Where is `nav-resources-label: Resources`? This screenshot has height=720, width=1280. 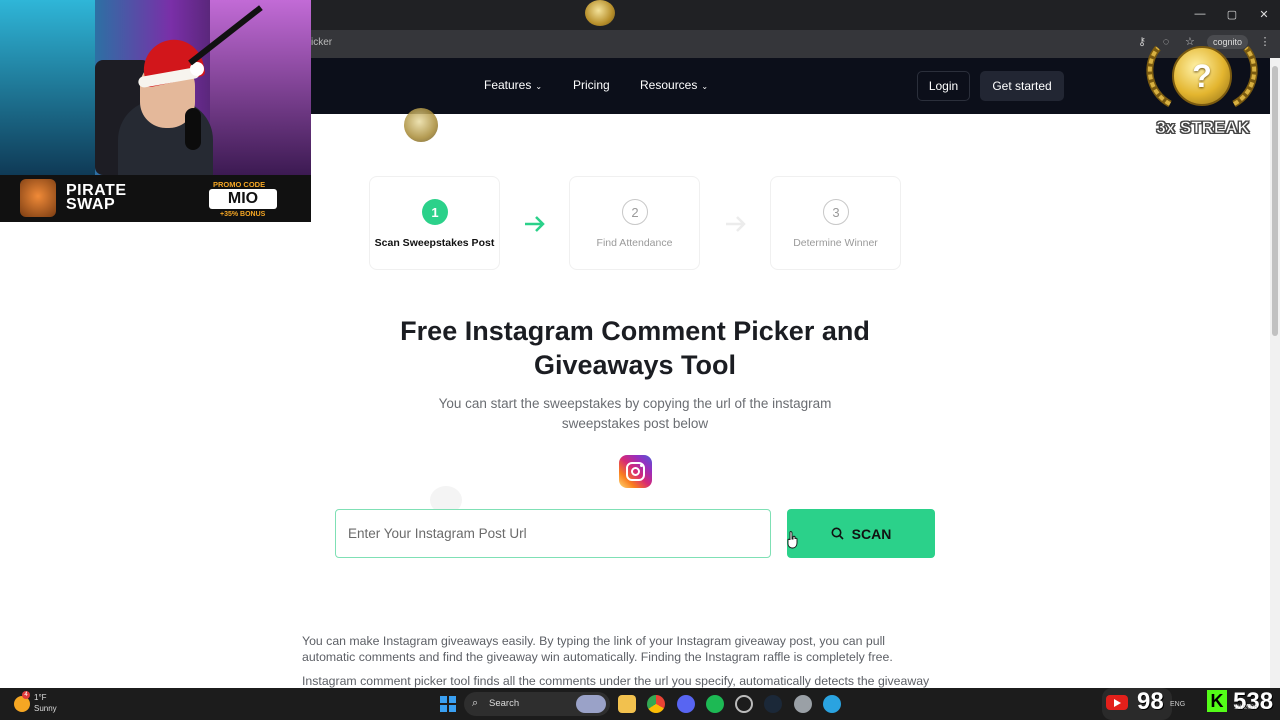 nav-resources-label: Resources is located at coordinates (669, 85).